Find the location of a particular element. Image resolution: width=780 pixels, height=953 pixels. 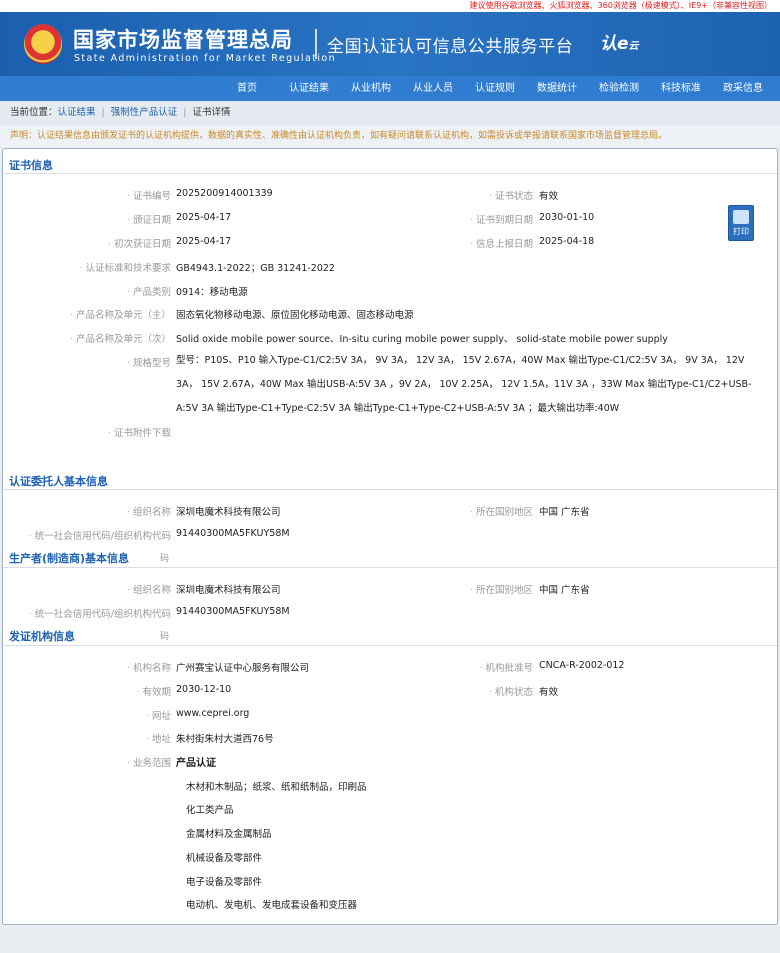

label-name-sub: 产品名称及单元（次） is located at coordinates (87, 338).